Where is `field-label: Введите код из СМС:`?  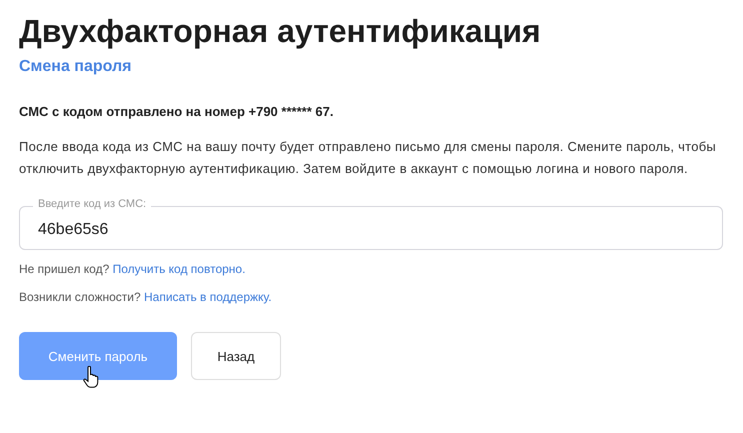
field-label: Введите код из СМС: is located at coordinates (92, 204).